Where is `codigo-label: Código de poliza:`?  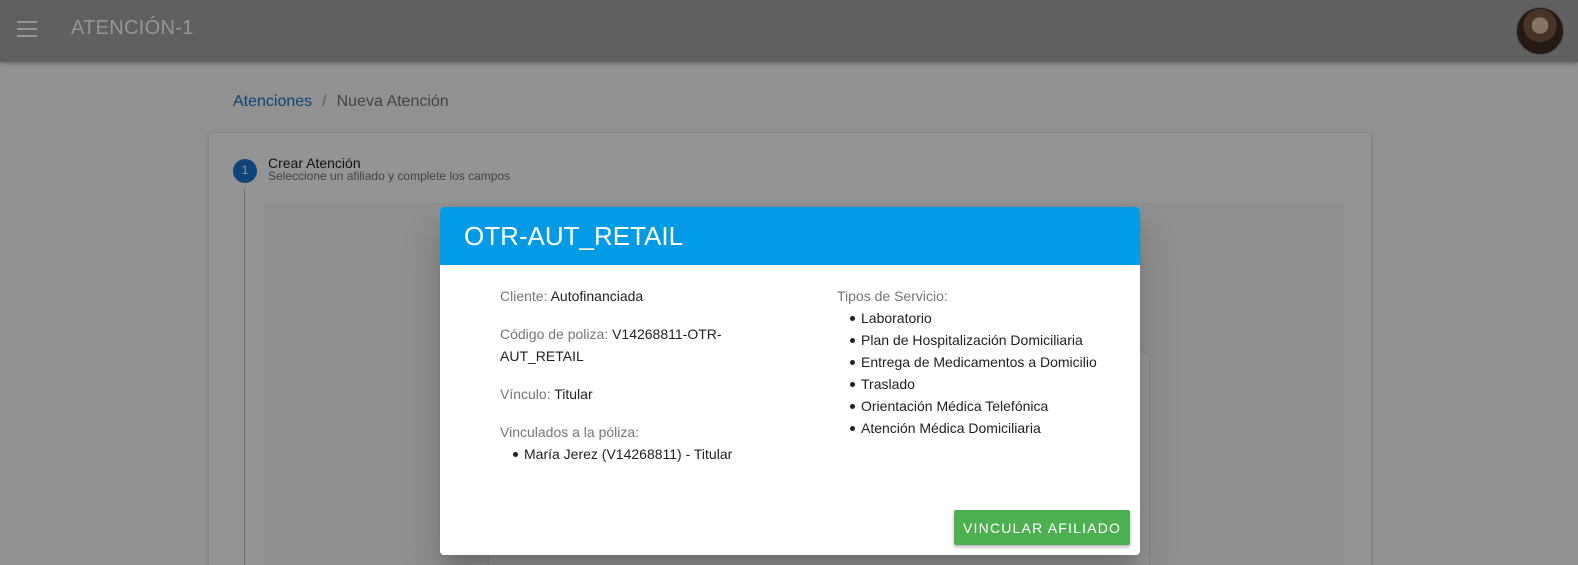 codigo-label: Código de poliza: is located at coordinates (554, 334).